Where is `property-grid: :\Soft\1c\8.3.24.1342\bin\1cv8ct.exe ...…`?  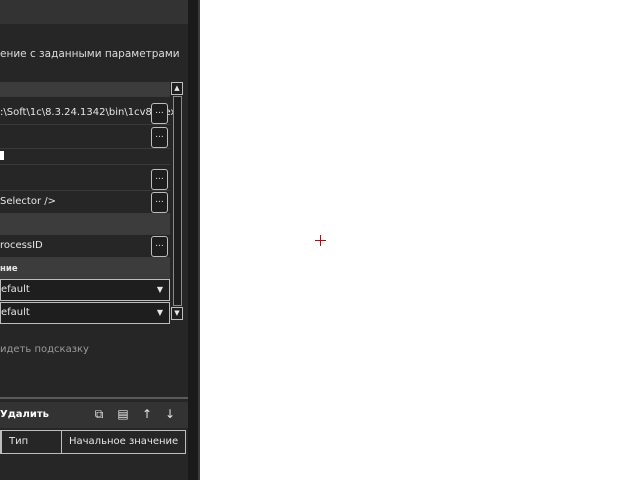 property-grid: :\Soft\1c\8.3.24.1342\bin\1cv8ct.exe ...… is located at coordinates (91, 205).